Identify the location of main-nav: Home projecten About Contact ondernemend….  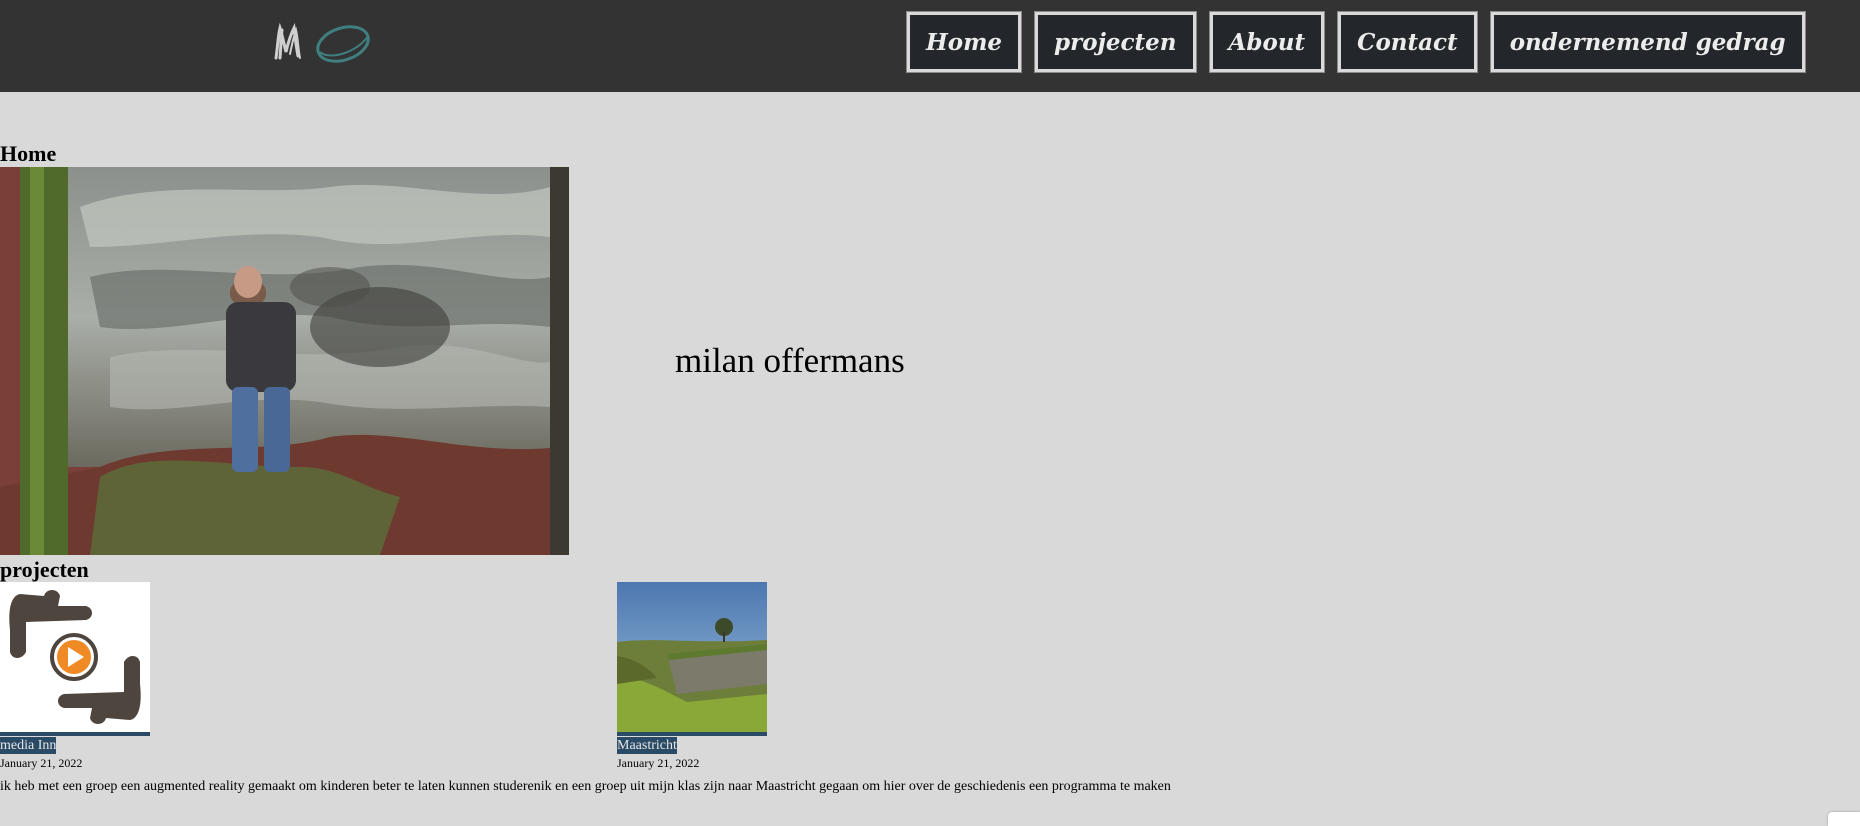
(1355, 42).